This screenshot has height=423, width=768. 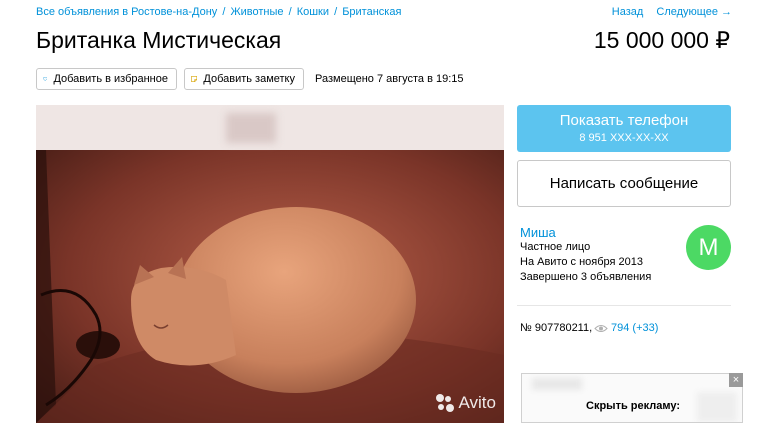 I want to click on show-phone-button: Показать телефон 8 951 XXX-XX-XX, so click(x=624, y=128).